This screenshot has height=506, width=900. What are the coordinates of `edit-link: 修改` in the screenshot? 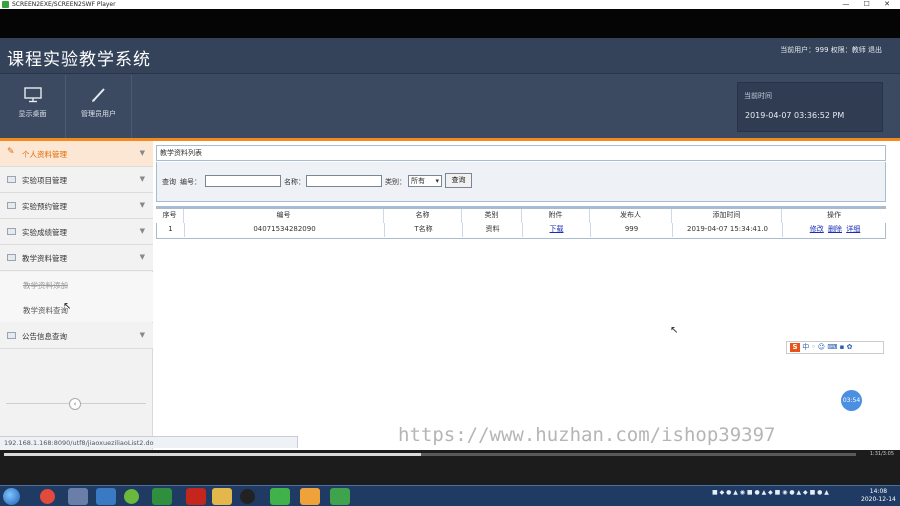 It's located at (817, 229).